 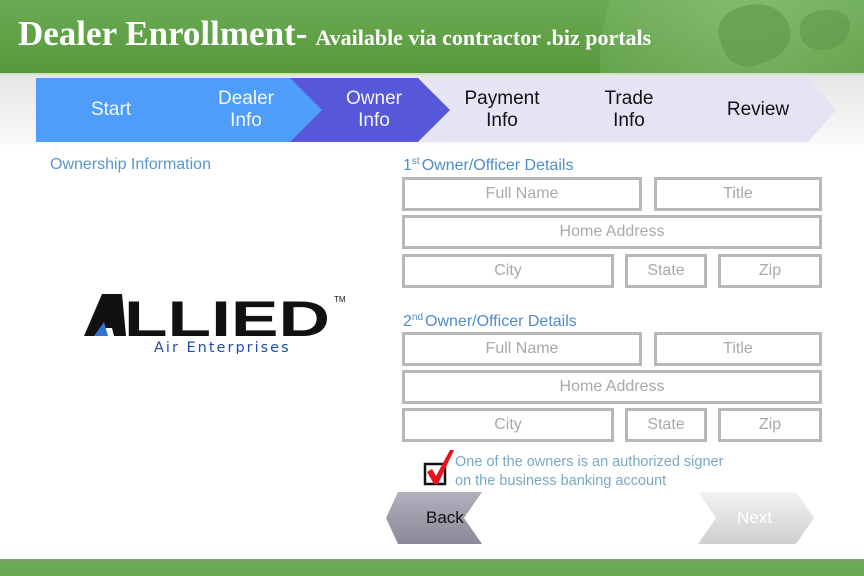 I want to click on page-title-subtitle: Available via contractor .biz portals, so click(x=483, y=37).